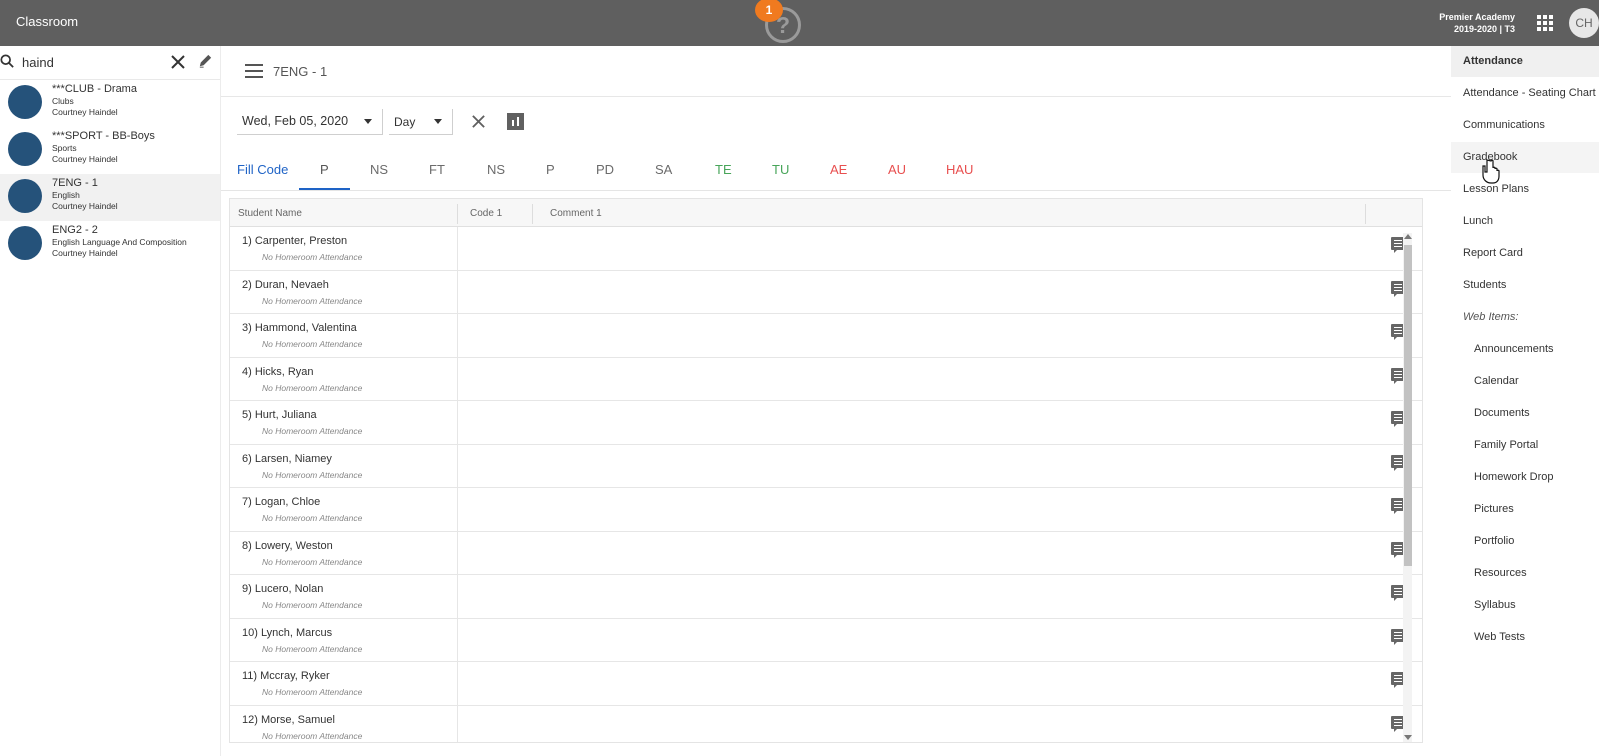 This screenshot has width=1599, height=756. I want to click on nav-item-portfolio: Portfolio, so click(1525, 541).